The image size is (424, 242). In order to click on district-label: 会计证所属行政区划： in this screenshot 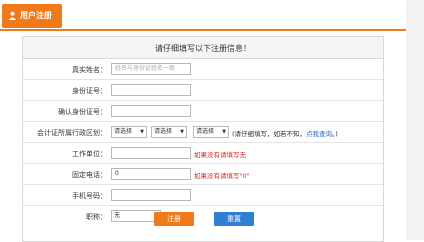, I will do `click(72, 133)`.